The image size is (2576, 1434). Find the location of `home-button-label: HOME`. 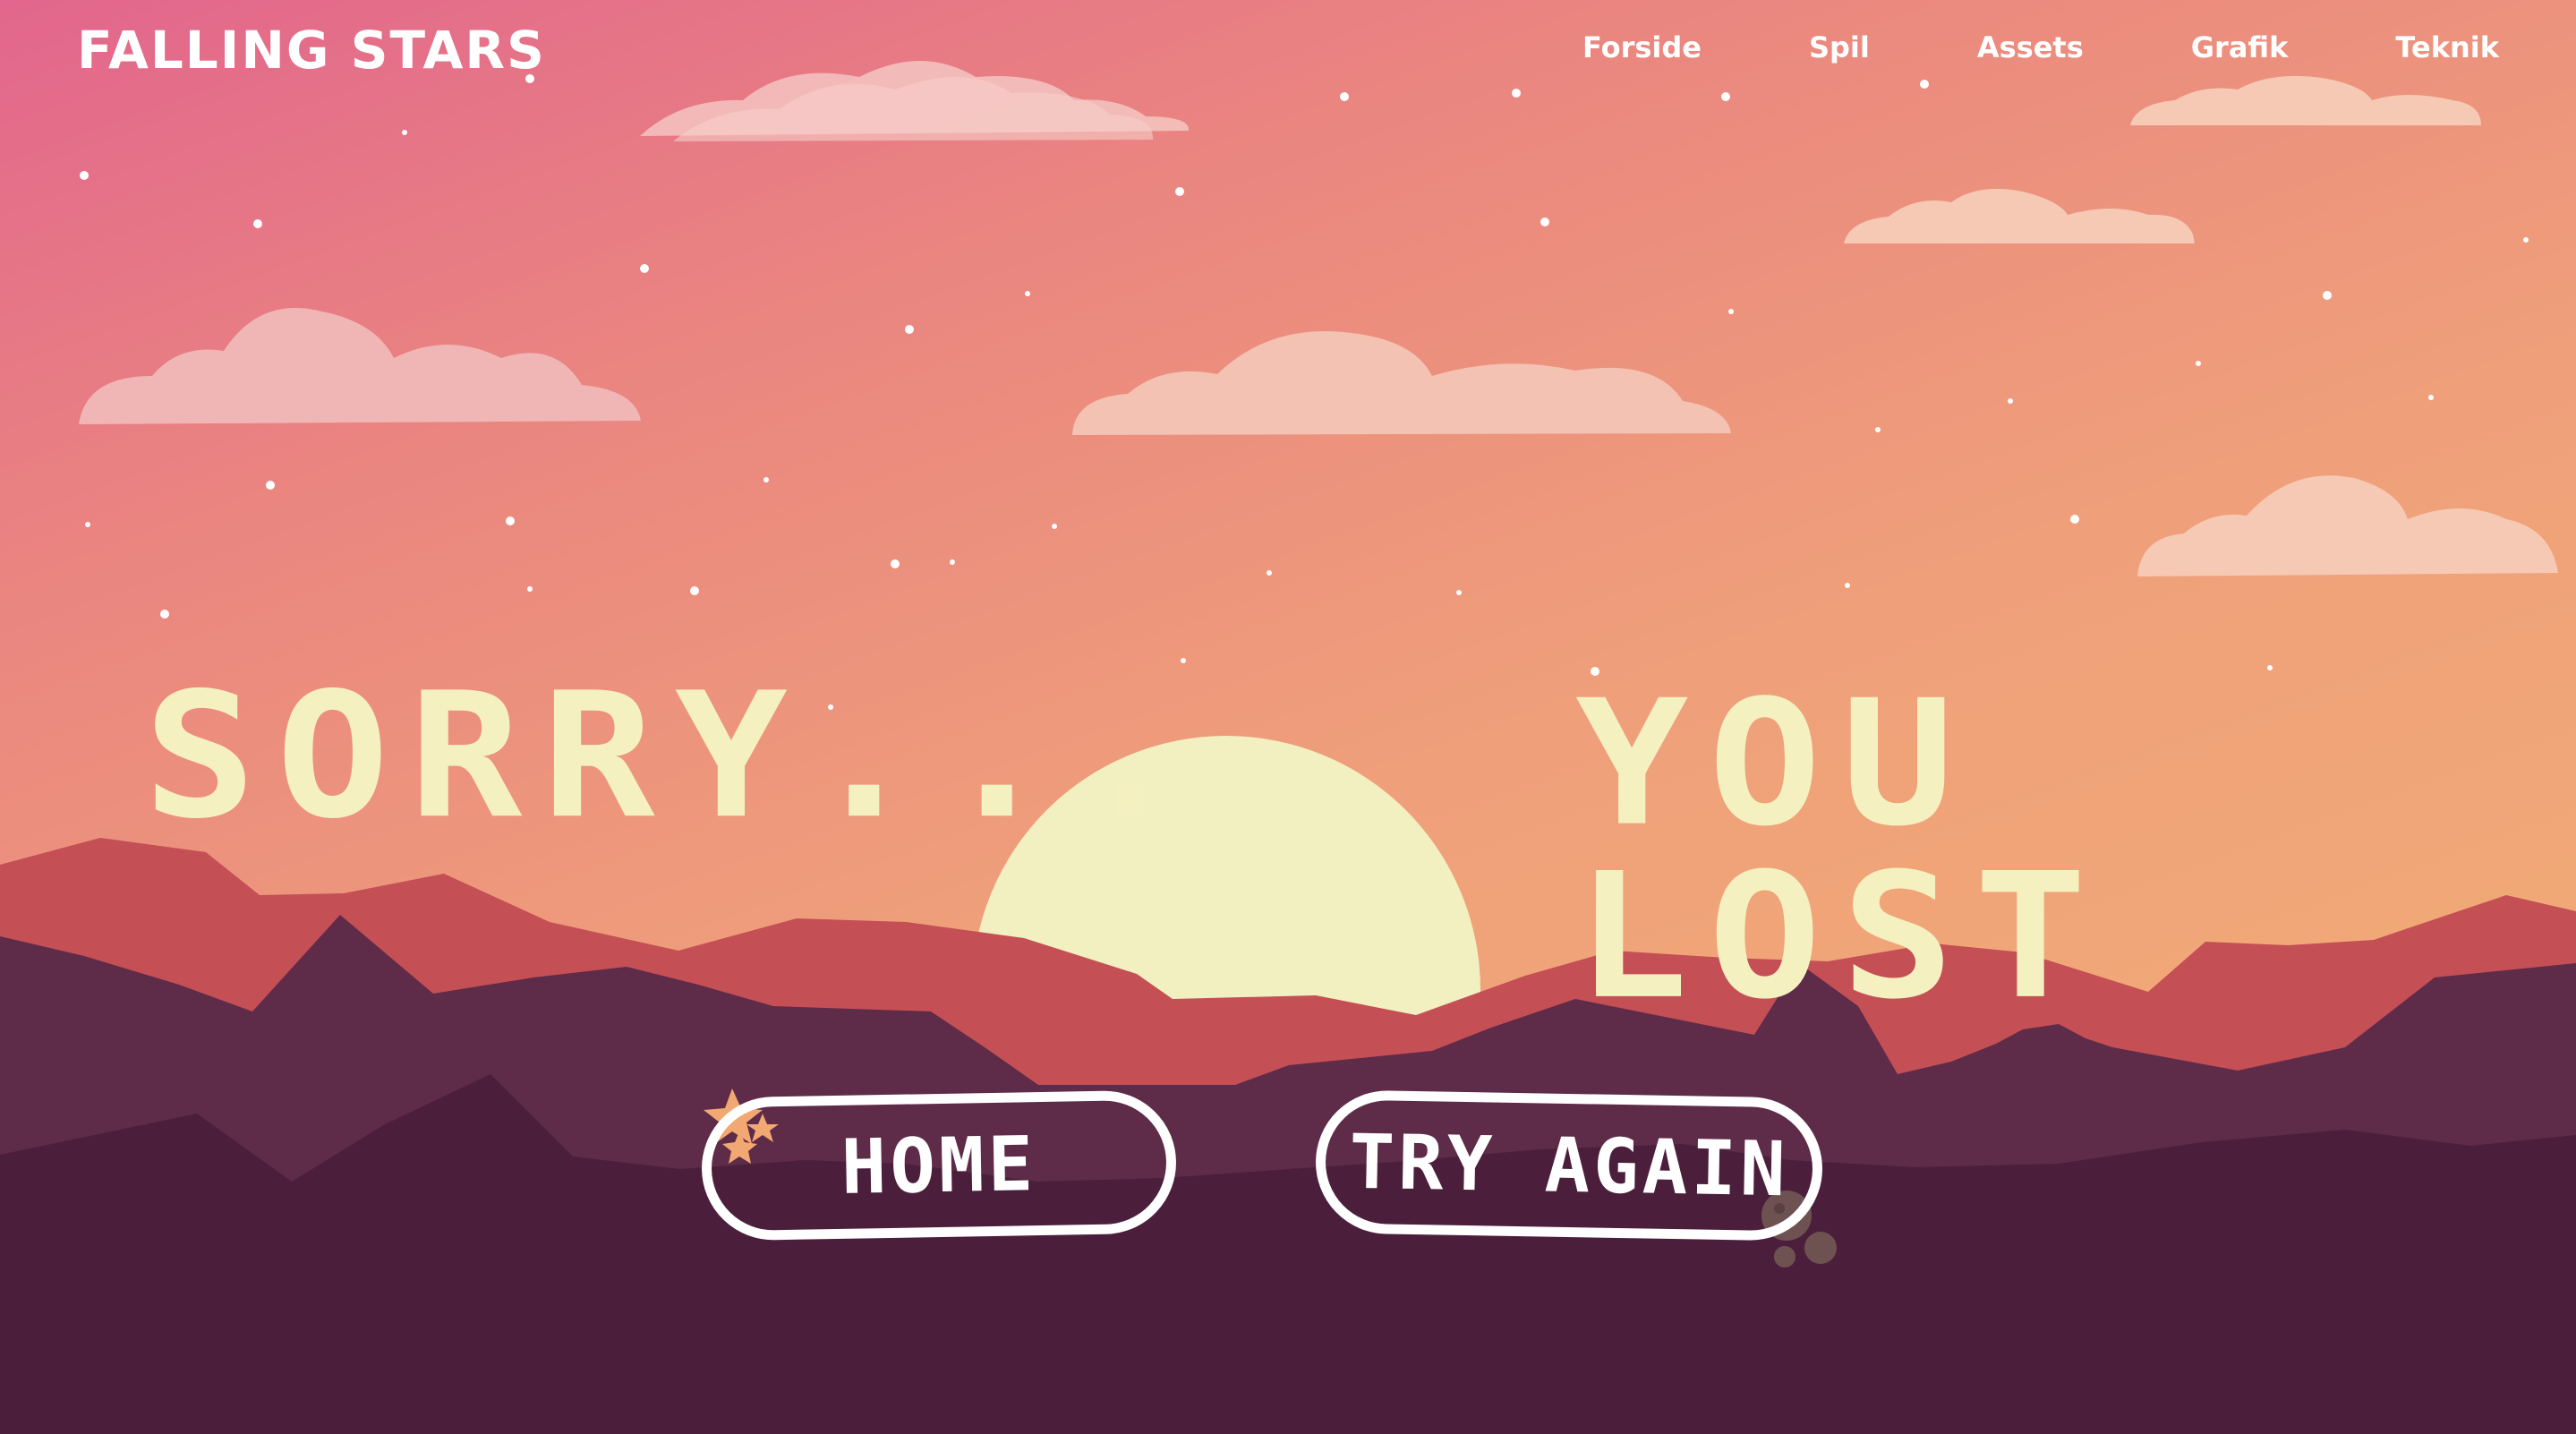

home-button-label: HOME is located at coordinates (938, 1165).